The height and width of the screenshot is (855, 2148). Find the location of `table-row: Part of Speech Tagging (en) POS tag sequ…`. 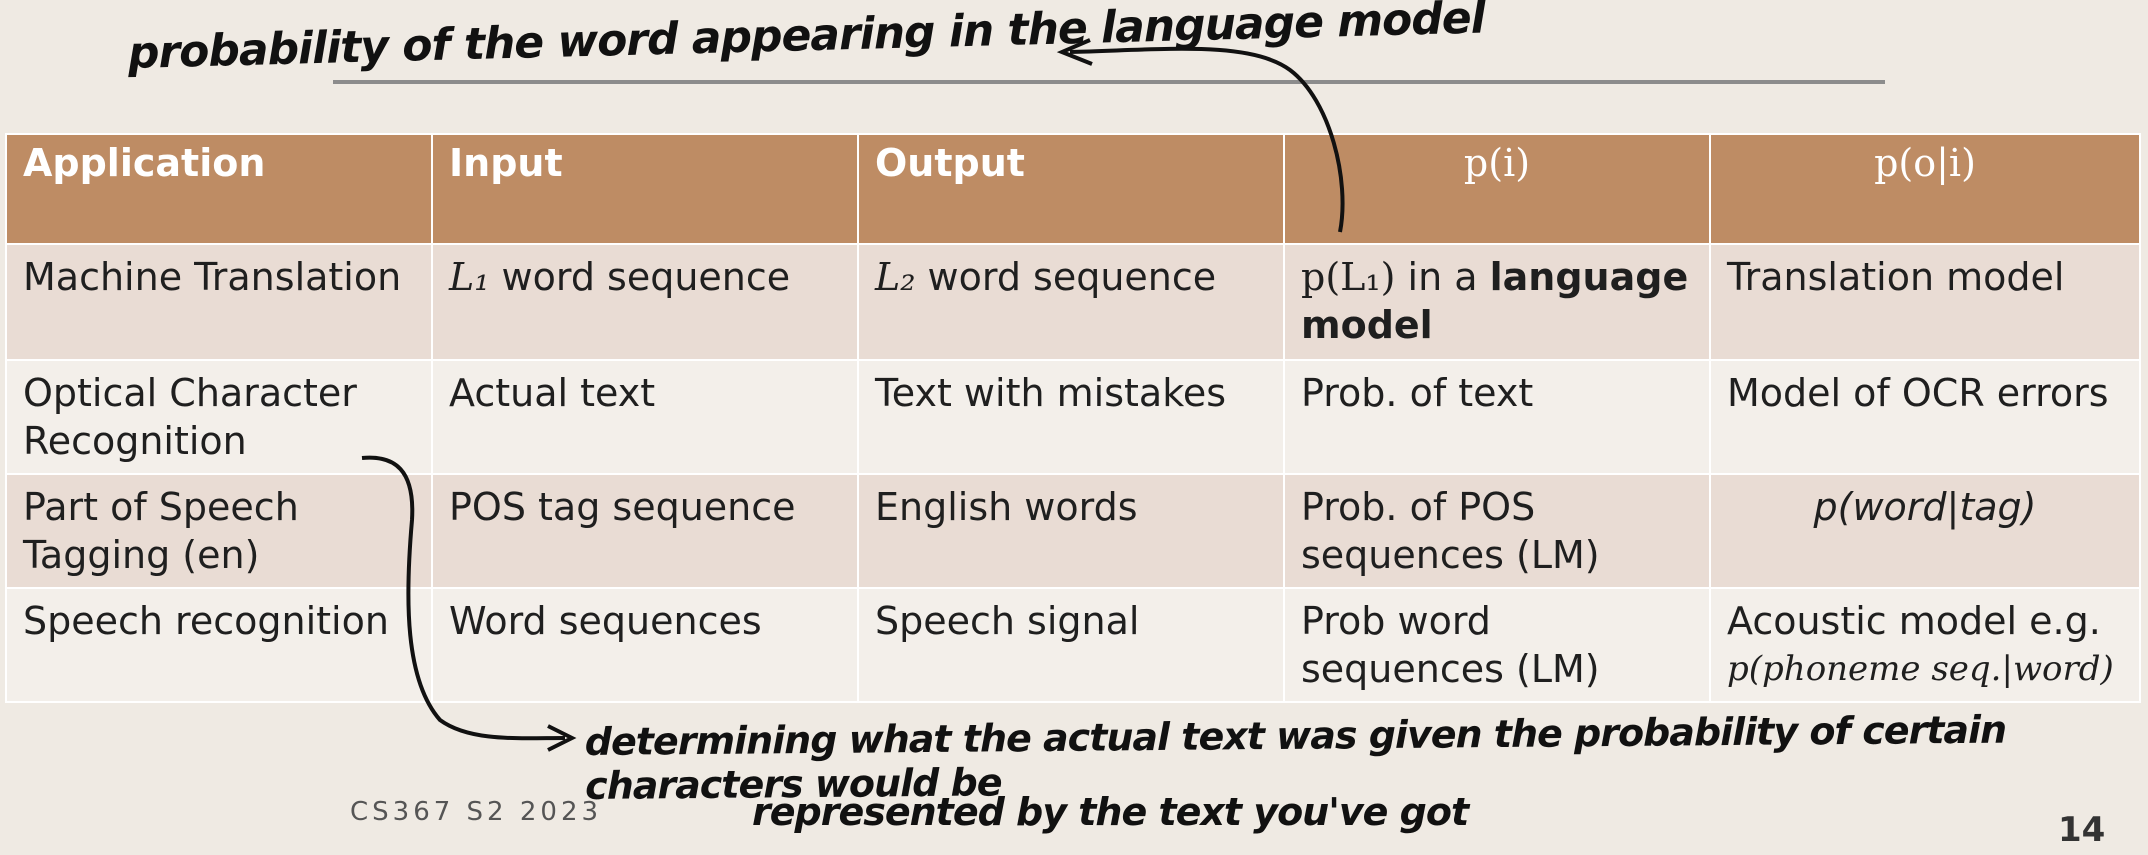

table-row: Part of Speech Tagging (en) POS tag sequ… is located at coordinates (1073, 531).